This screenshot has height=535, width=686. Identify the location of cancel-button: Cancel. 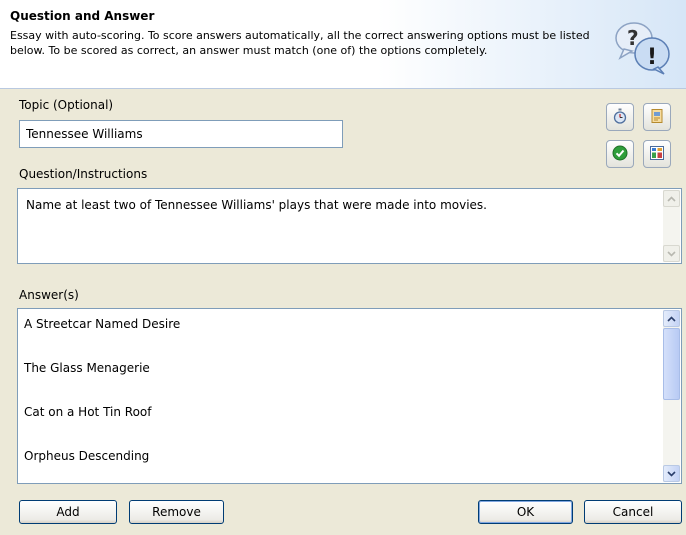
(633, 512).